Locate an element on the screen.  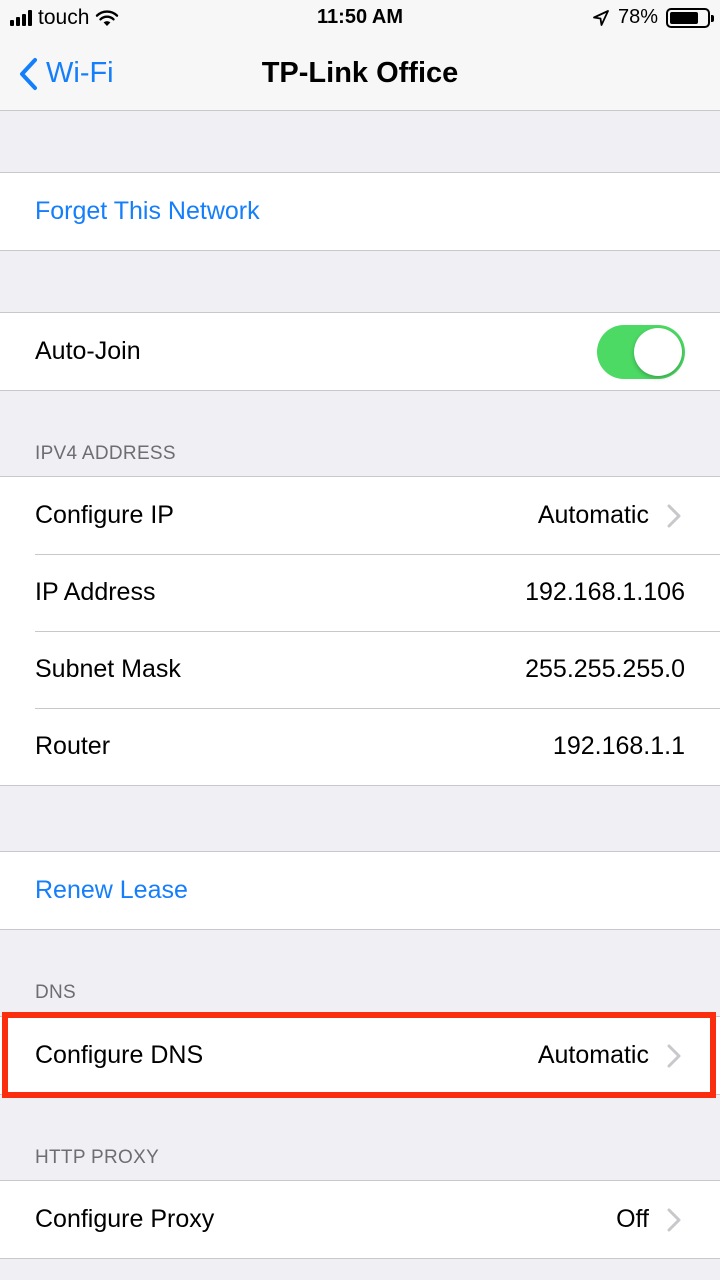
auto-join-toggle is located at coordinates (641, 351).